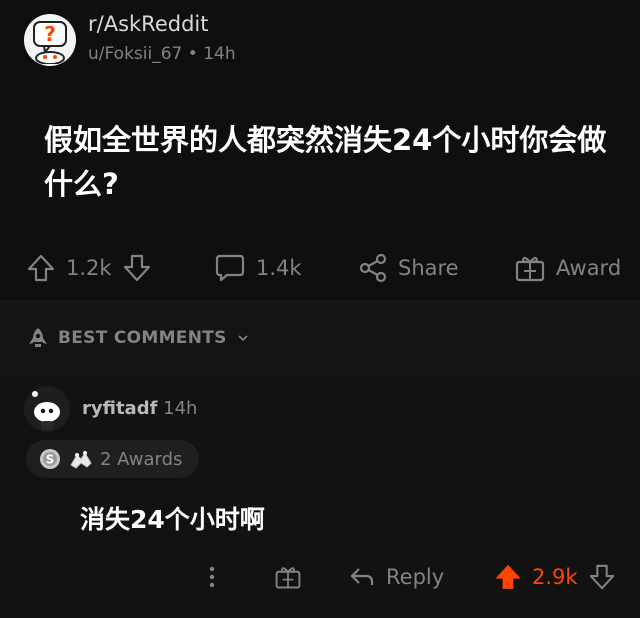 Image resolution: width=640 pixels, height=618 pixels. What do you see at coordinates (141, 459) in the screenshot?
I see `awards-label: 2 Awards` at bounding box center [141, 459].